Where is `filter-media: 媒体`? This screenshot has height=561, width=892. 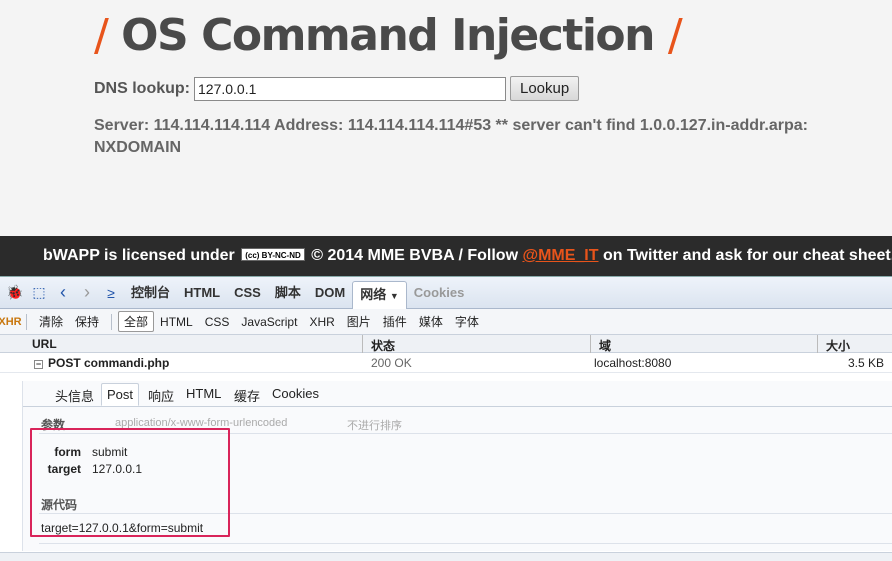
filter-media: 媒体 is located at coordinates (431, 321).